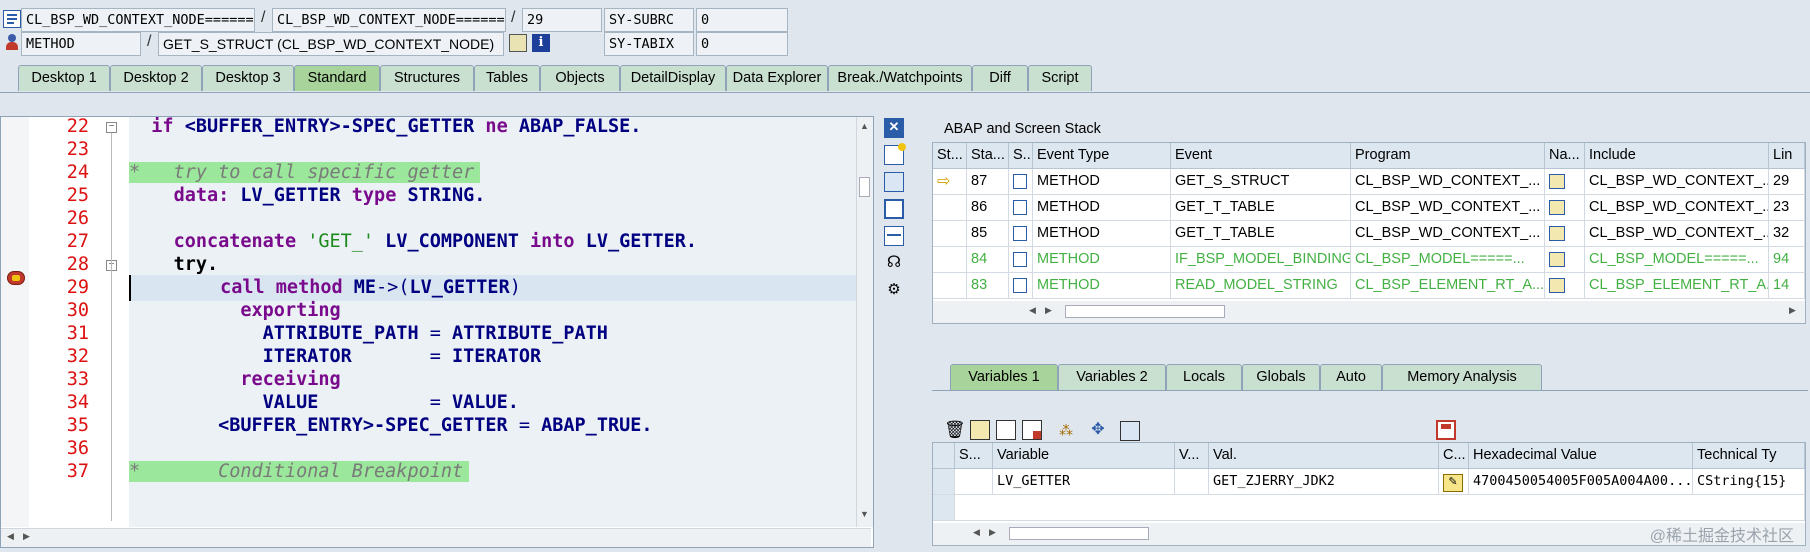  I want to click on fold-toggle-icon: −, so click(111, 127).